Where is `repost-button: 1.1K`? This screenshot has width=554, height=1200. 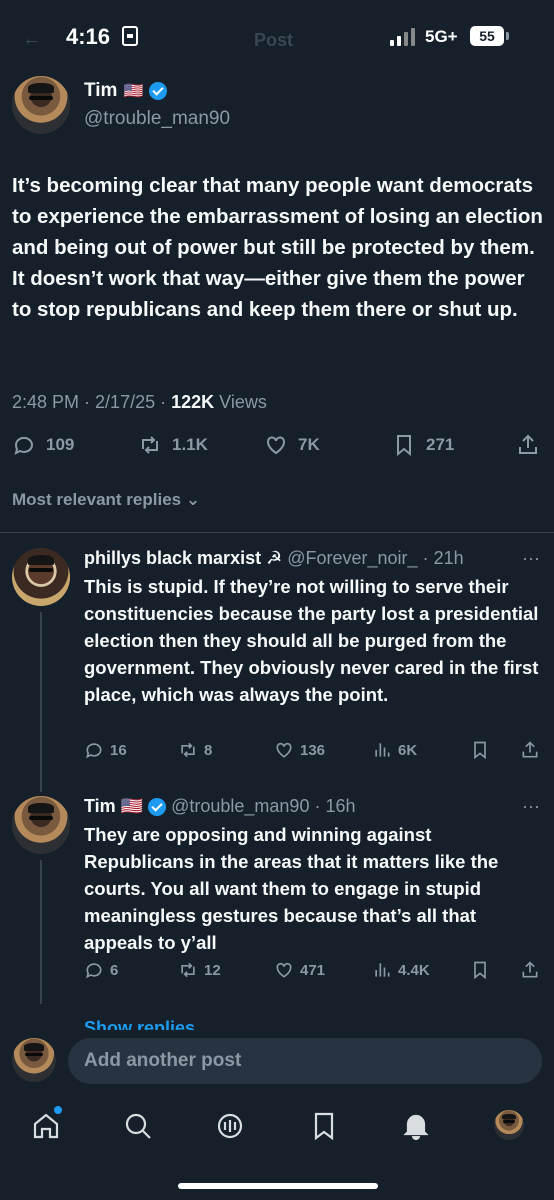 repost-button: 1.1K is located at coordinates (173, 445).